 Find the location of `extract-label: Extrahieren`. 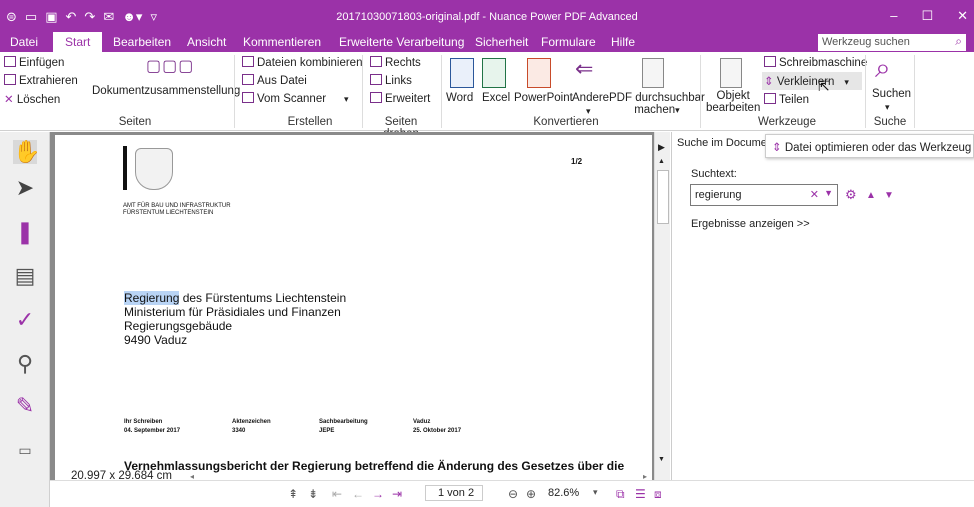

extract-label: Extrahieren is located at coordinates (48, 81).